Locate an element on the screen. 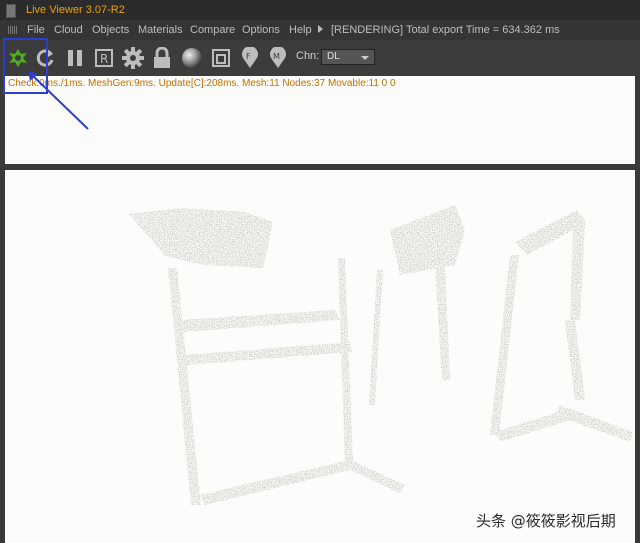 The width and height of the screenshot is (640, 543). menu-options: Options is located at coordinates (261, 30).